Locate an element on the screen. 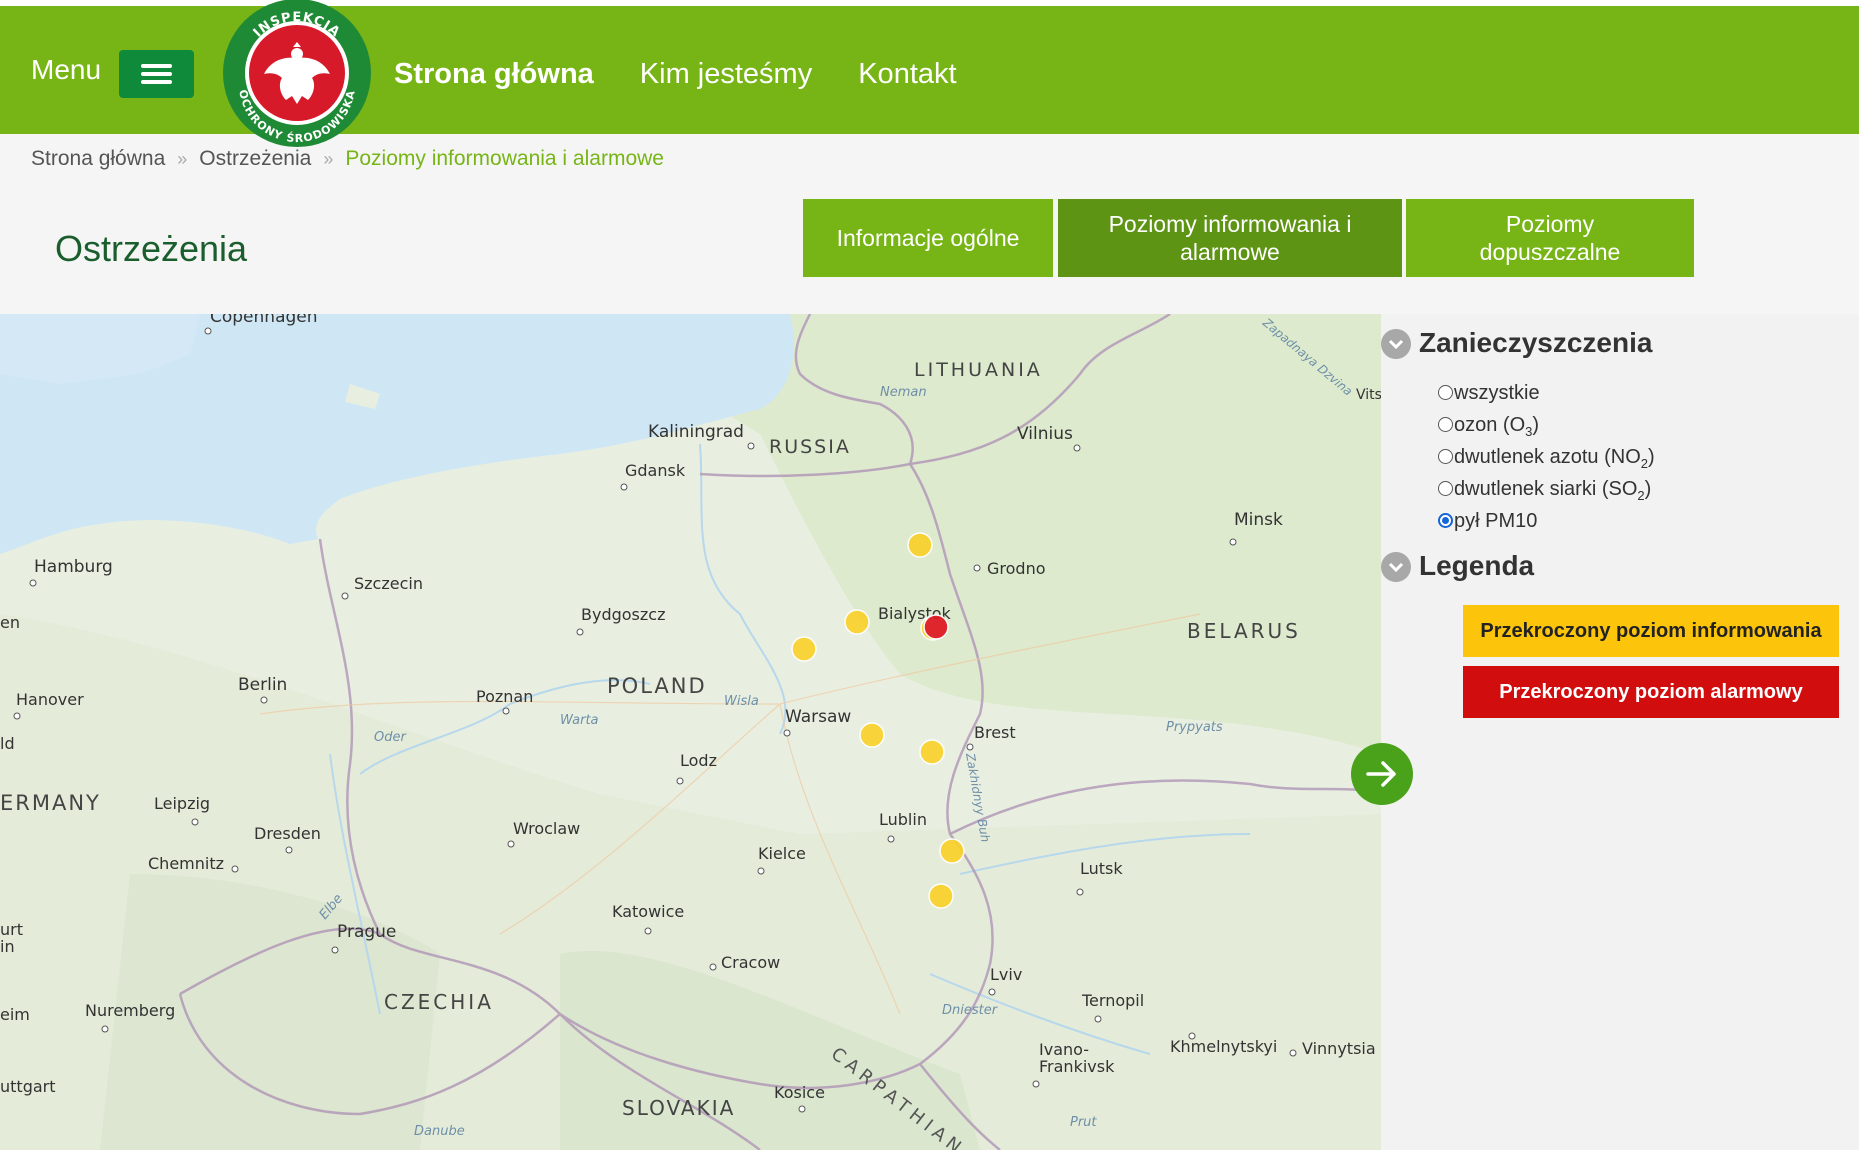  map-label-lutsk: Lutsk is located at coordinates (1101, 868).